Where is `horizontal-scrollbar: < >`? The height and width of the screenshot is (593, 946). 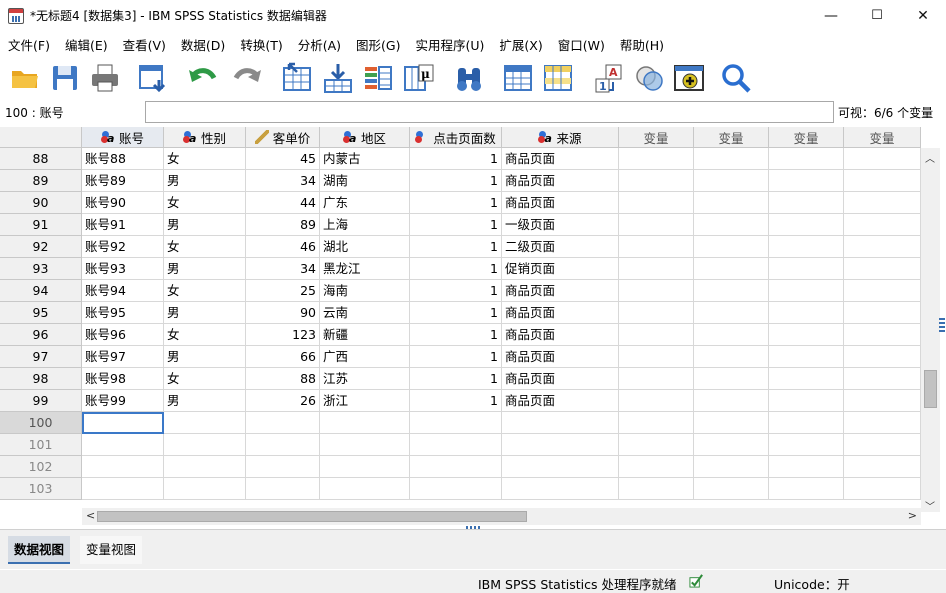 horizontal-scrollbar: < > is located at coordinates (501, 516).